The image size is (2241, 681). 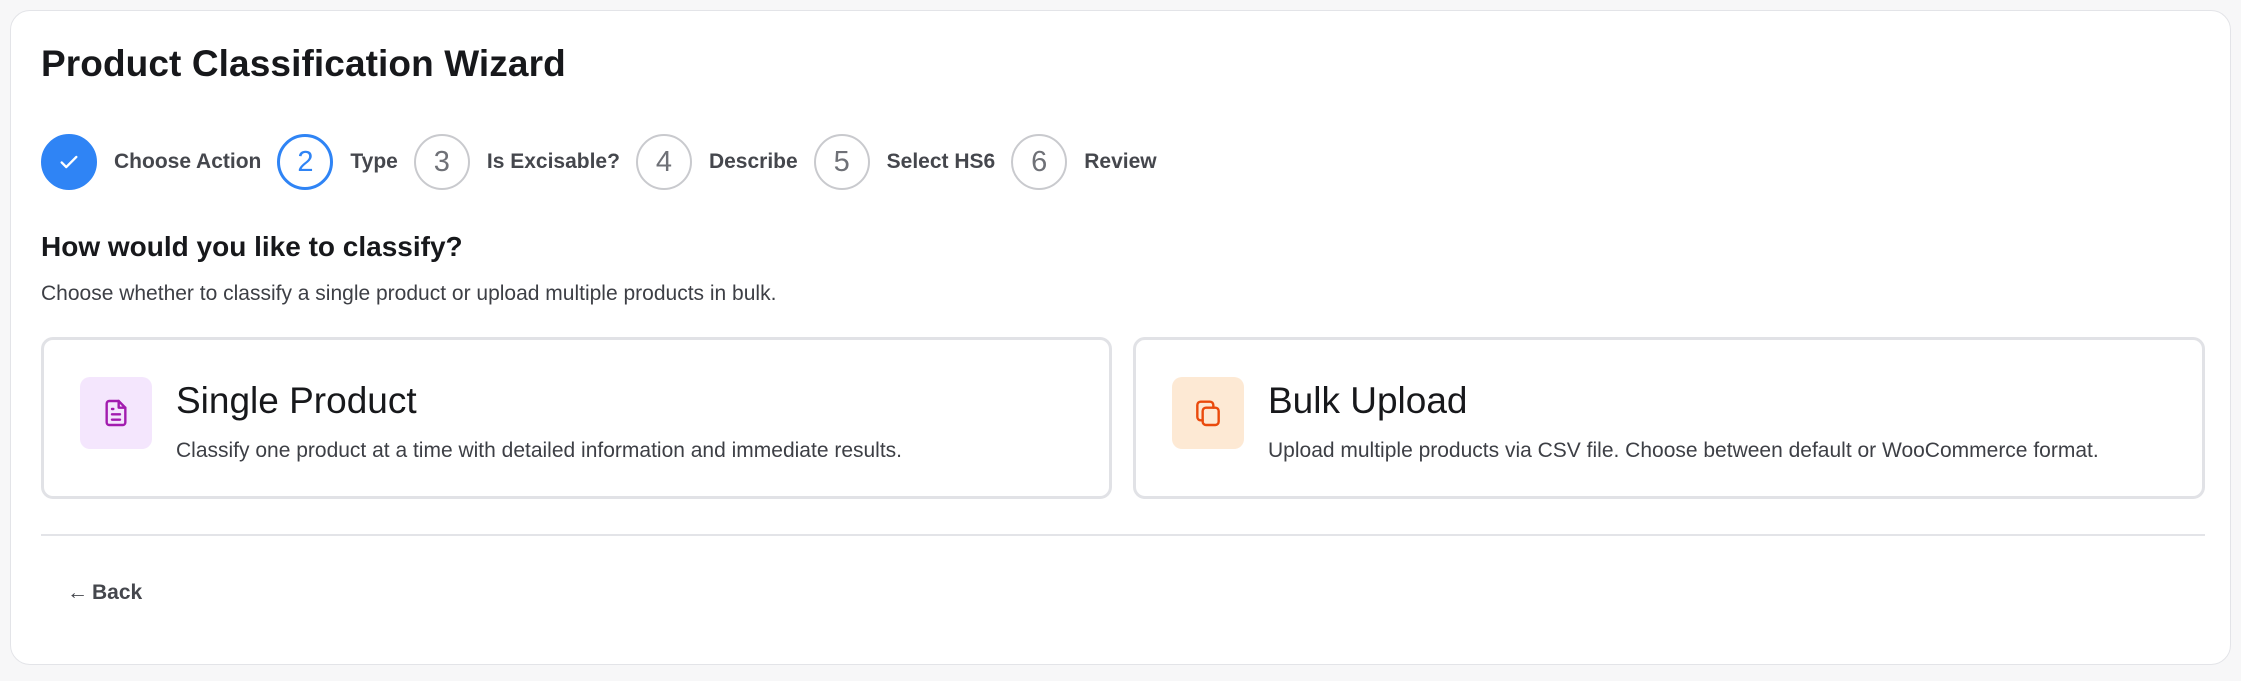 I want to click on bulk-upload-icon-tile, so click(x=1208, y=413).